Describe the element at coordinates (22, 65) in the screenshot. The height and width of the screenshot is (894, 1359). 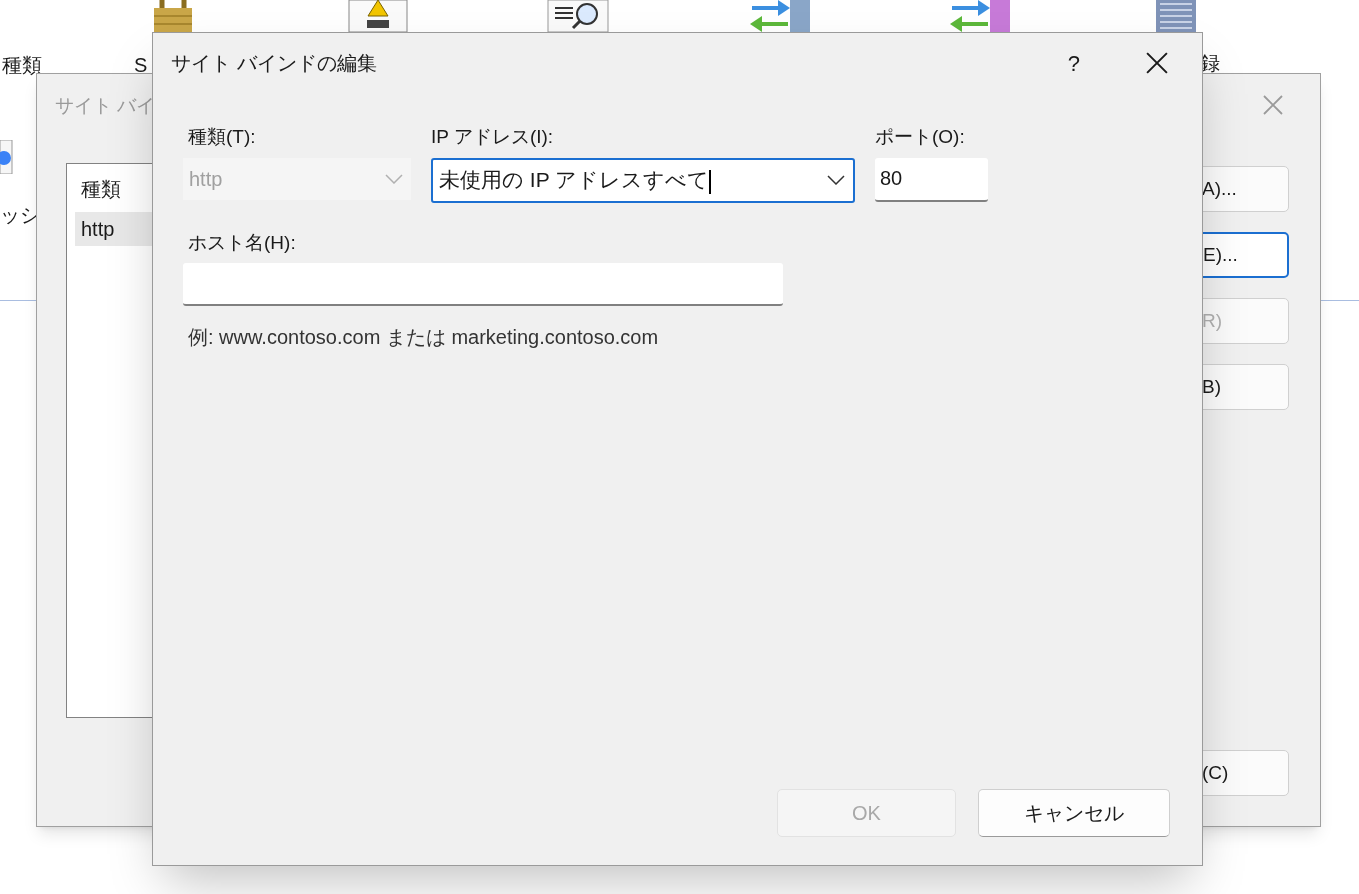
I see `toolbar-label: 種類` at that location.